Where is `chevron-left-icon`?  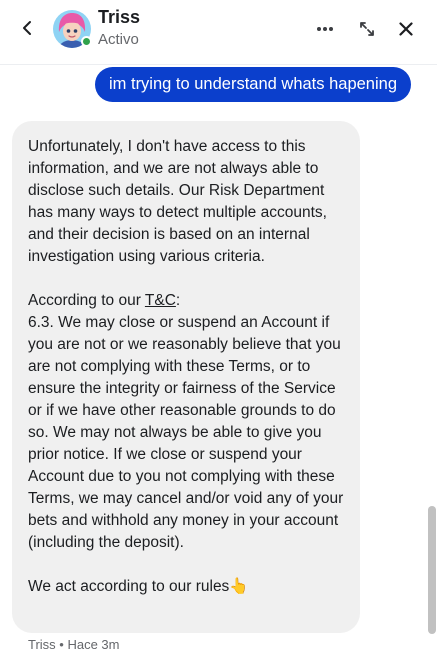 chevron-left-icon is located at coordinates (27, 28).